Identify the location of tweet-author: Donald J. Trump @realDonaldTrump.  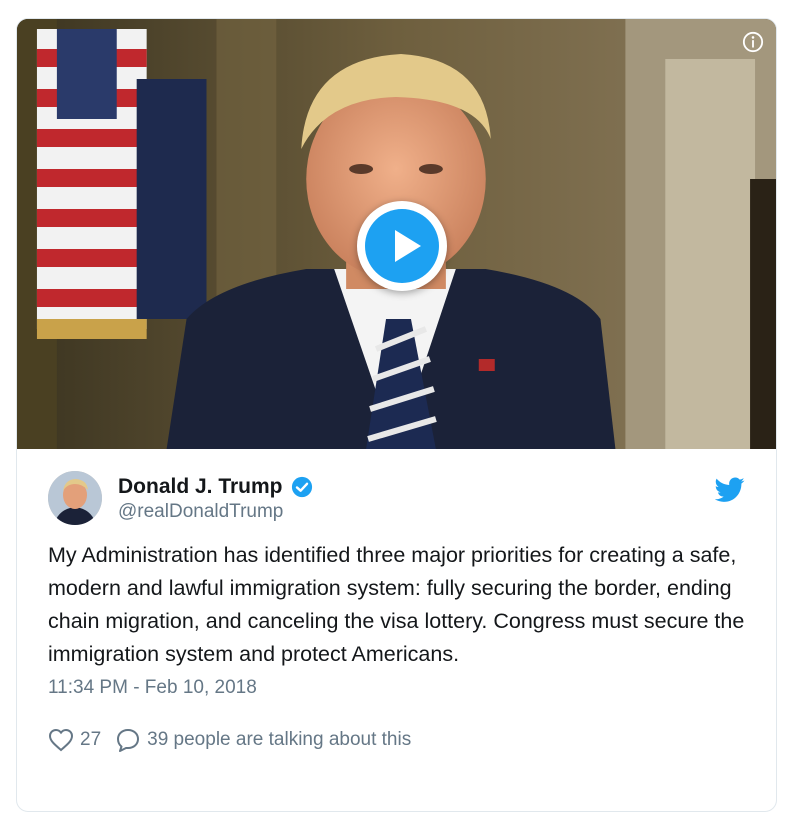
(396, 492).